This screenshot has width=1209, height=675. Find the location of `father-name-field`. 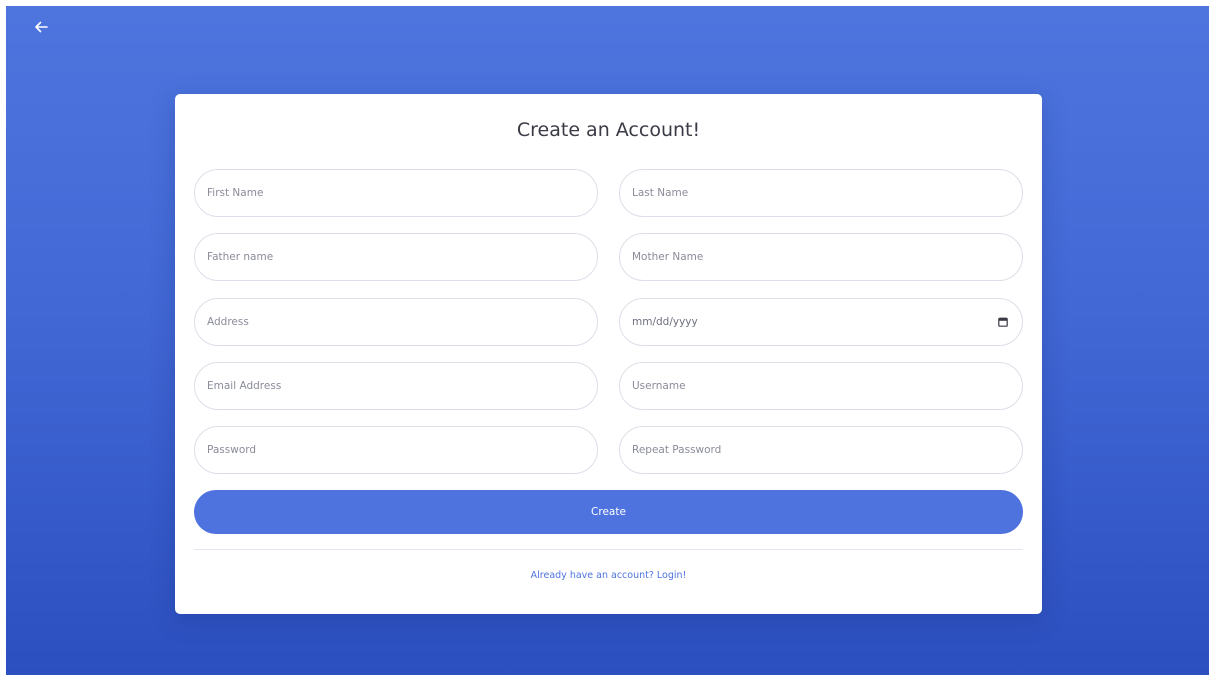

father-name-field is located at coordinates (396, 257).